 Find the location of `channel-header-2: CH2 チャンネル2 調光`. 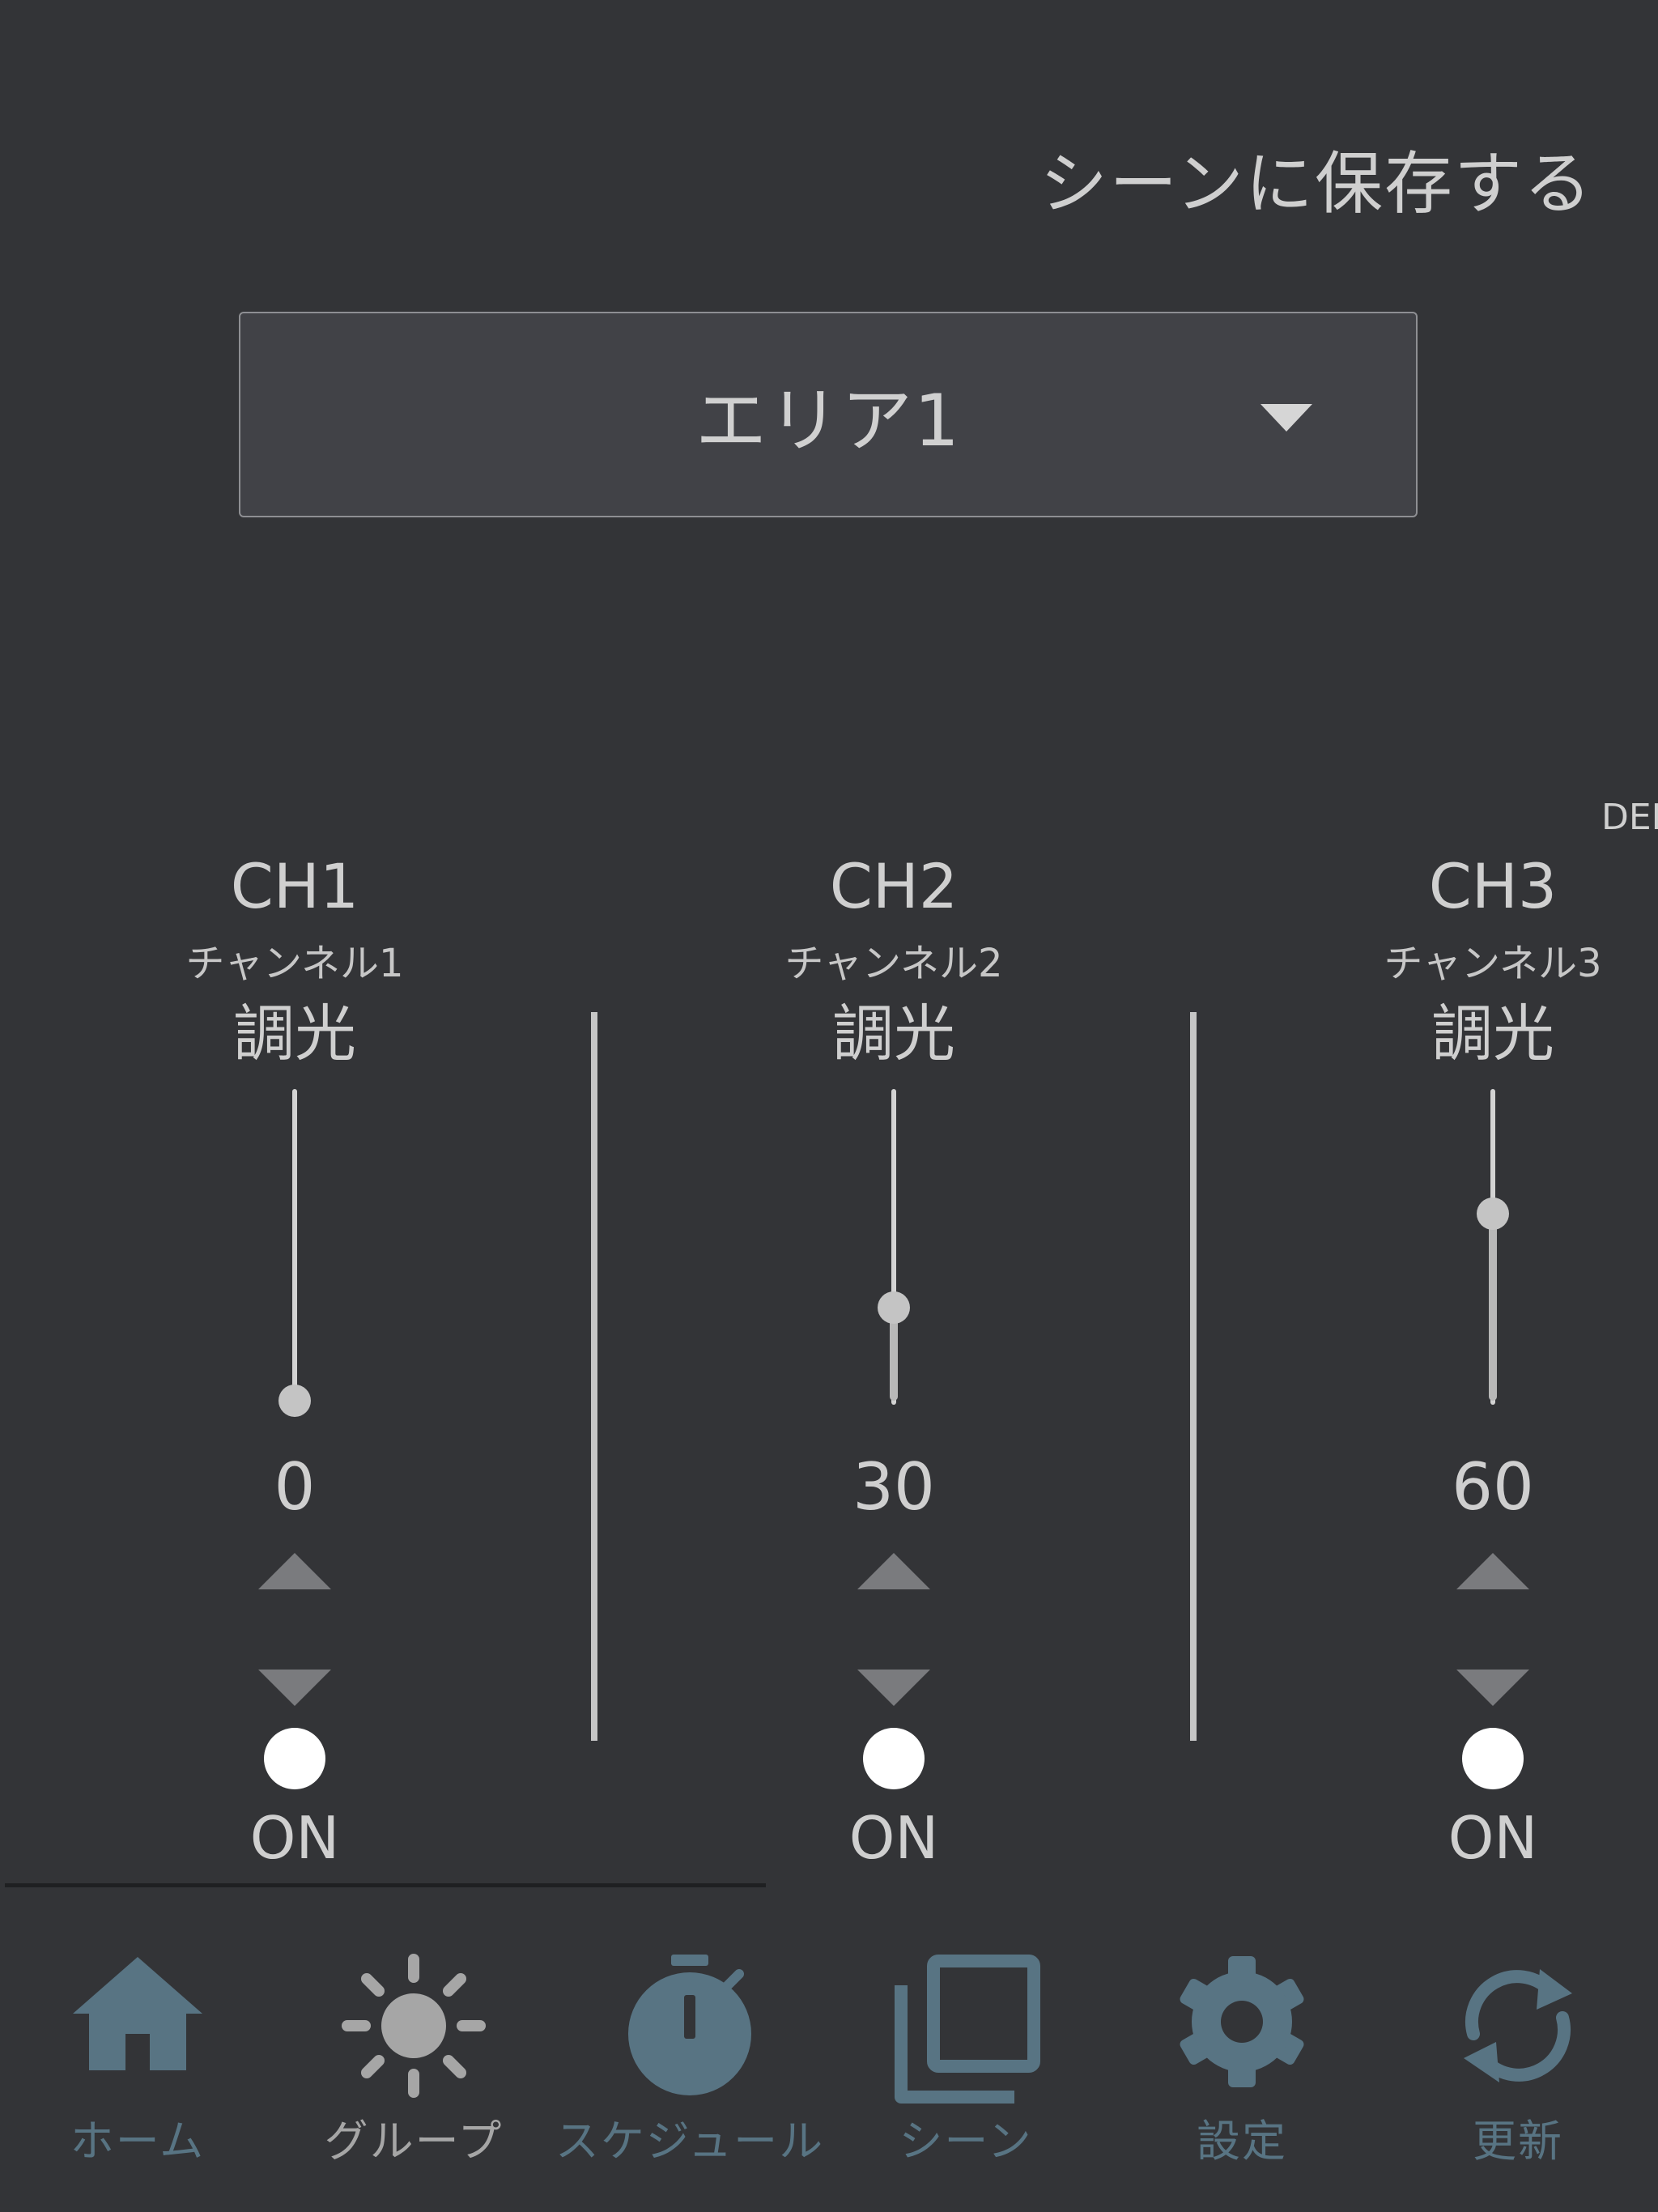

channel-header-2: CH2 チャンネル2 調光 is located at coordinates (894, 964).